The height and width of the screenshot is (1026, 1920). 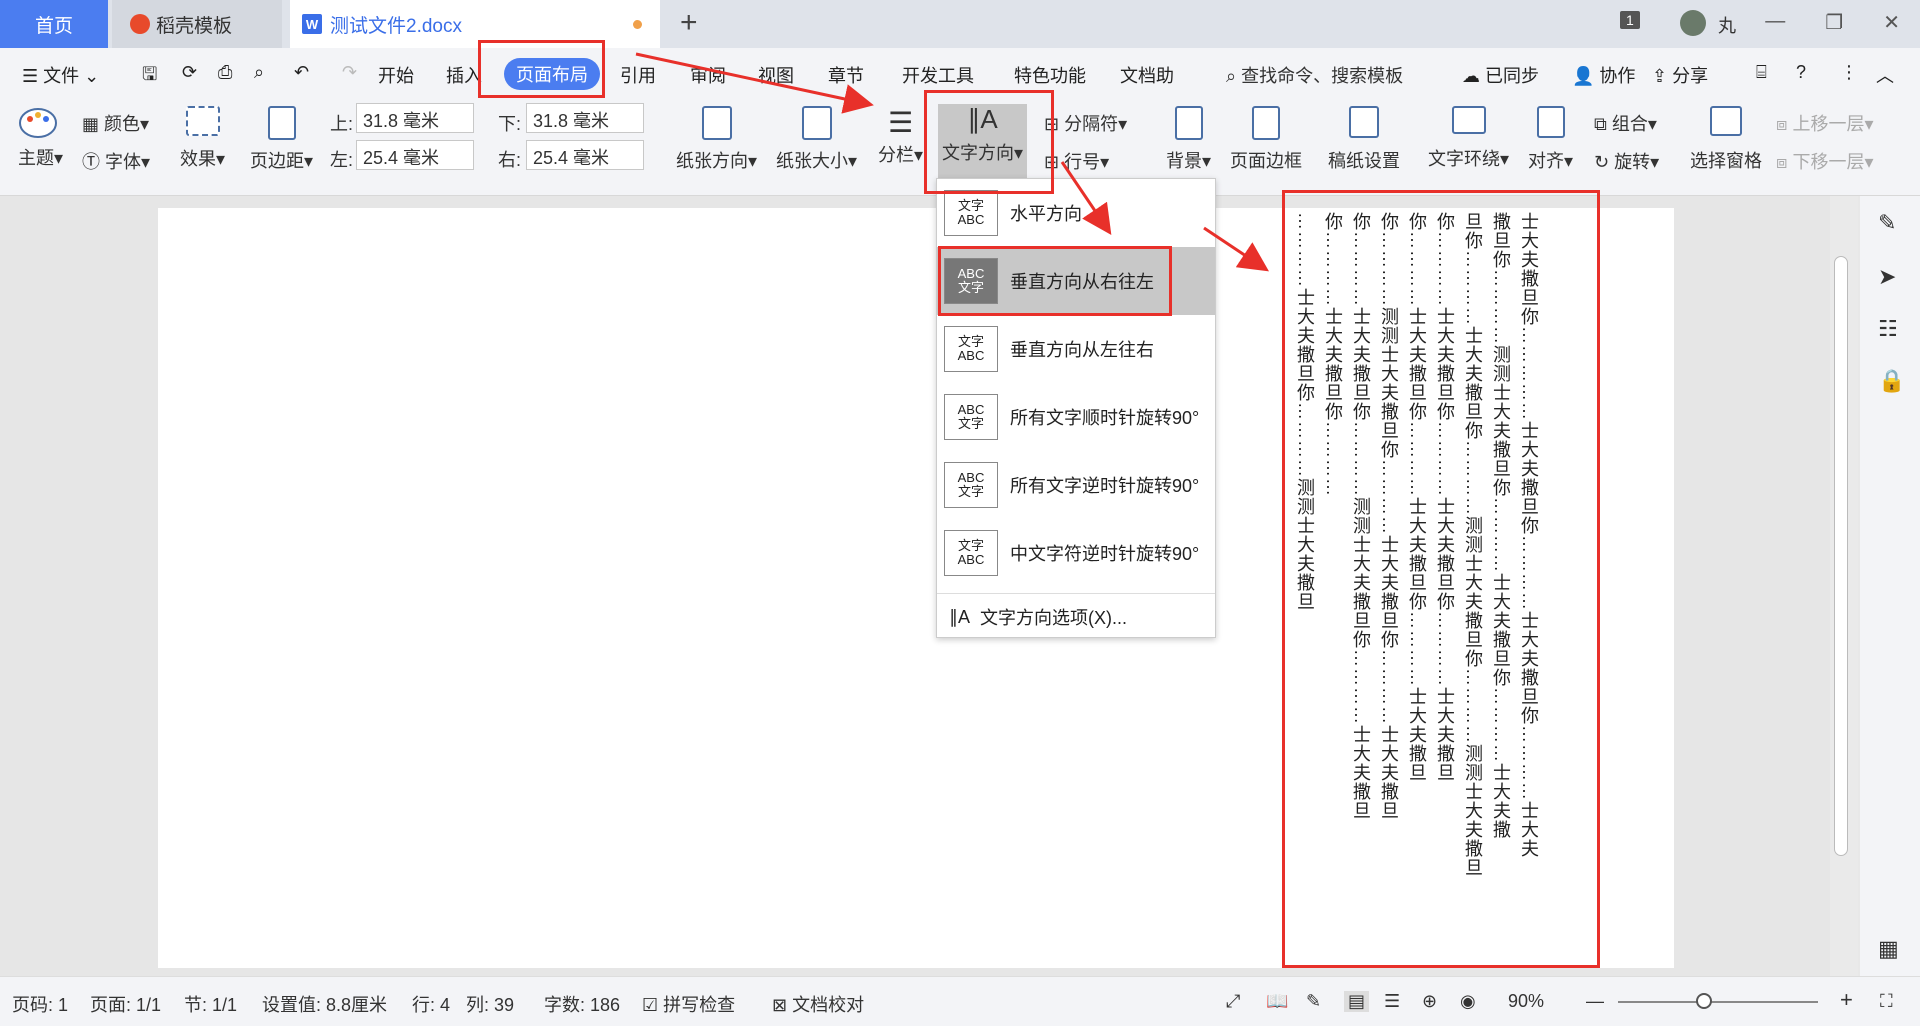 What do you see at coordinates (828, 1005) in the screenshot?
I see `proof-label: 文档校对` at bounding box center [828, 1005].